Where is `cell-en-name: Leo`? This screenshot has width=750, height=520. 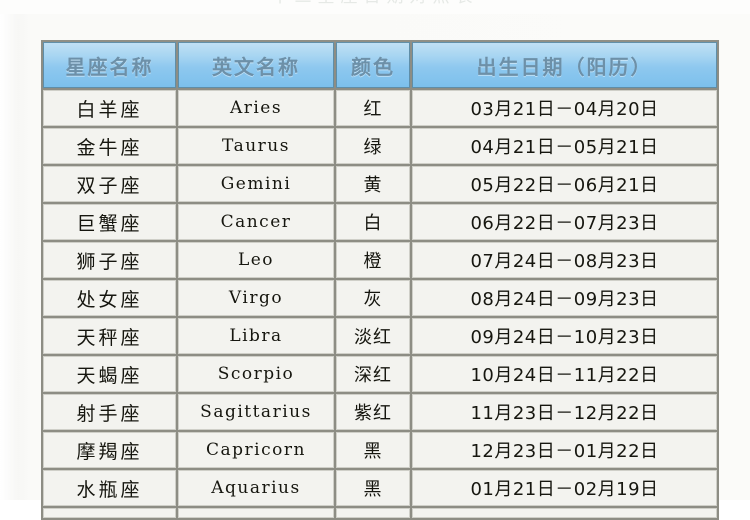 cell-en-name: Leo is located at coordinates (256, 260).